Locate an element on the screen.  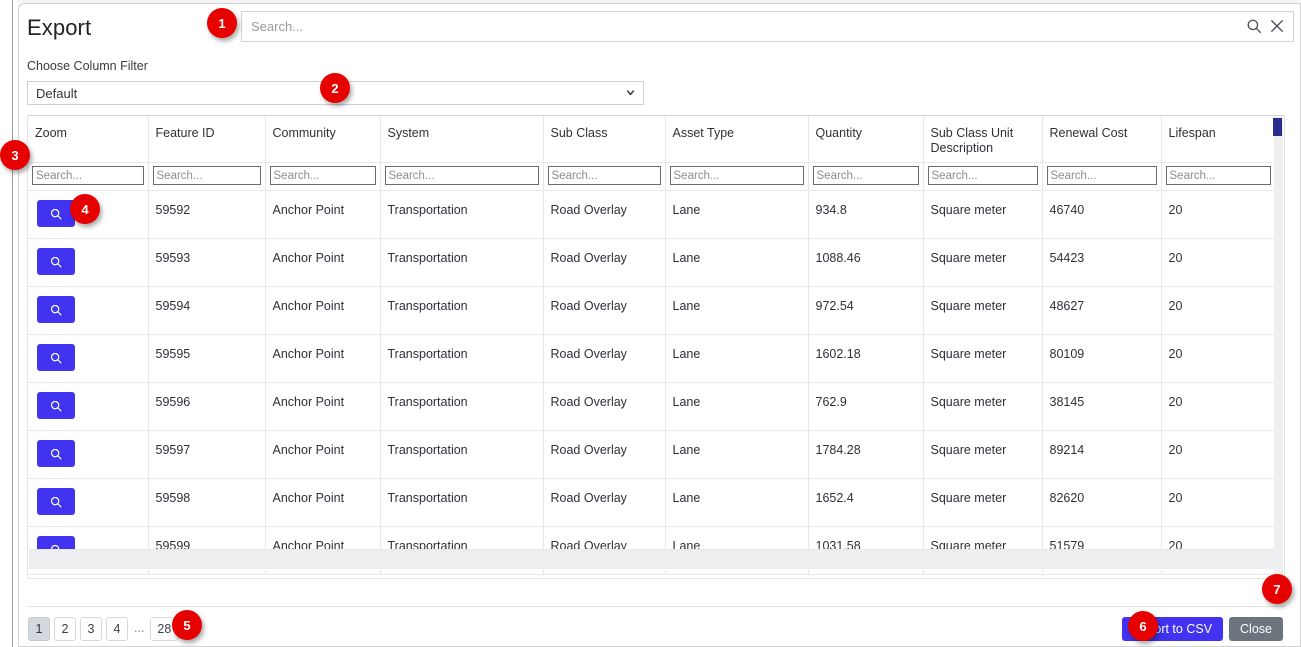
column-header-feature-id: Feature ID is located at coordinates (207, 139).